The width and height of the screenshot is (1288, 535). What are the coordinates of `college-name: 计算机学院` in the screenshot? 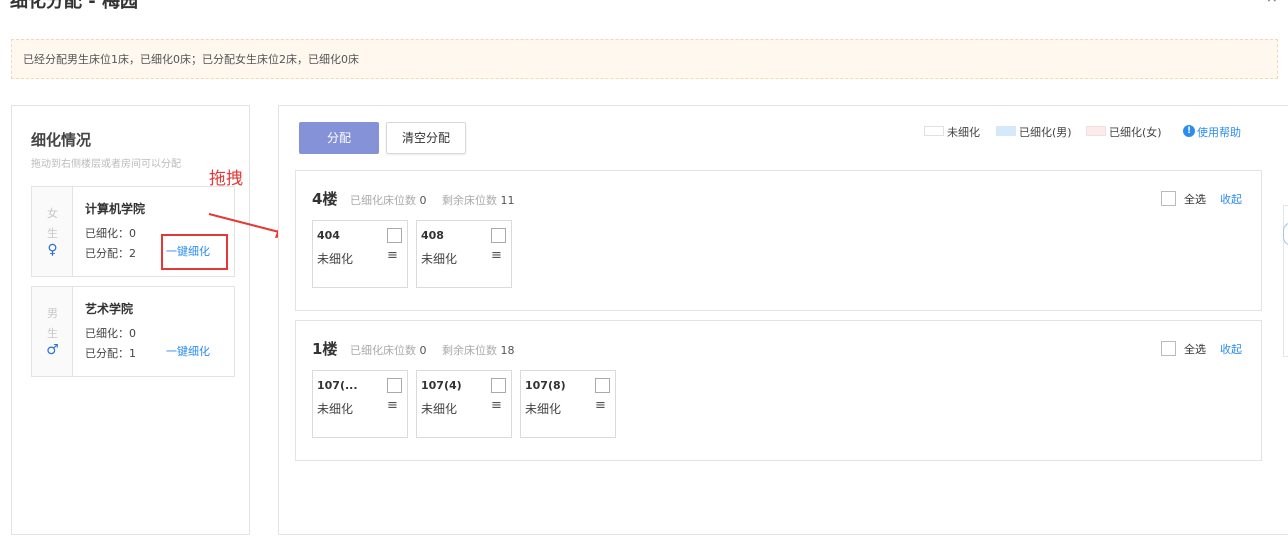 It's located at (115, 209).